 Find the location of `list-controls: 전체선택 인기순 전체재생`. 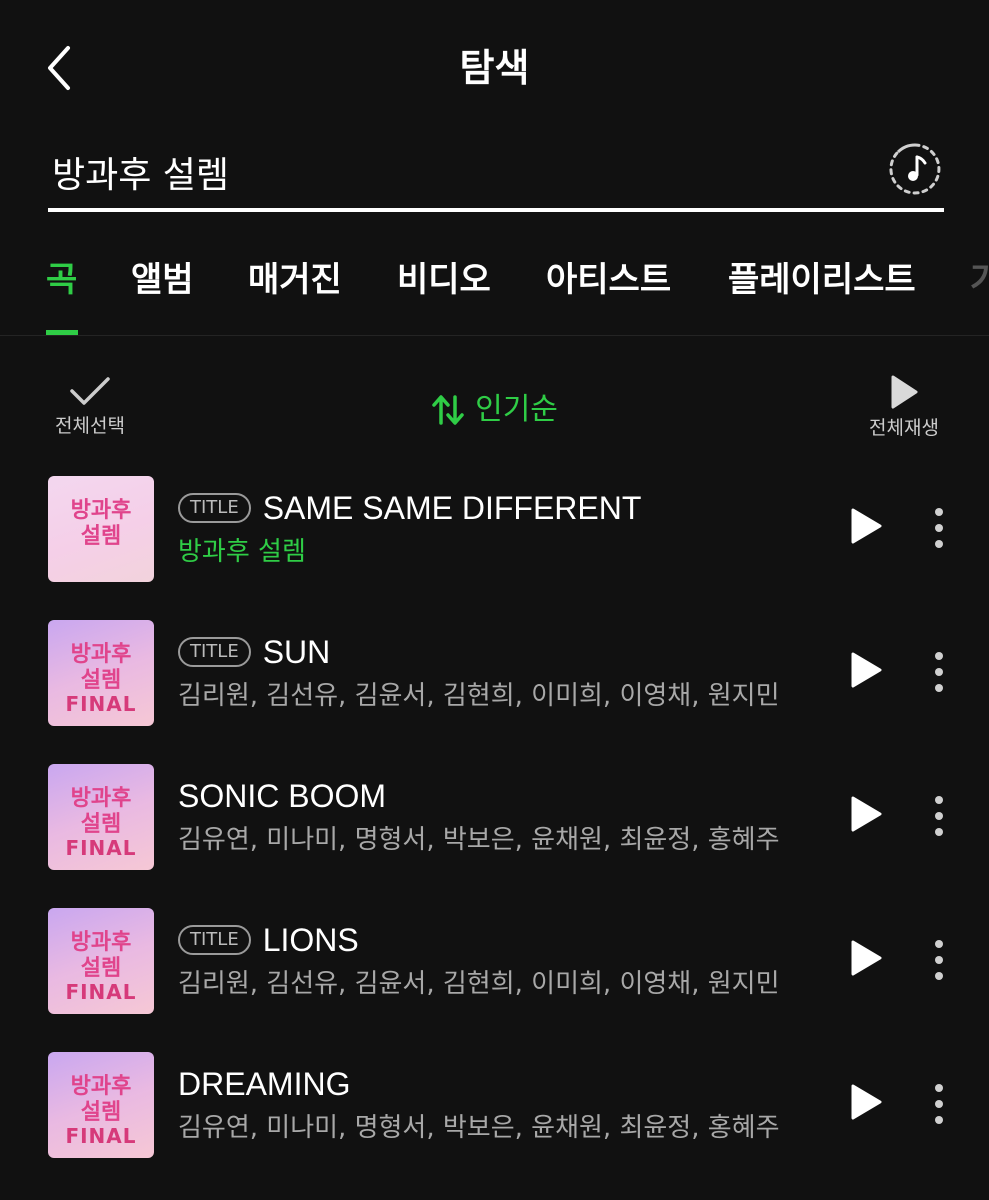

list-controls: 전체선택 인기순 전체재생 is located at coordinates (494, 410).